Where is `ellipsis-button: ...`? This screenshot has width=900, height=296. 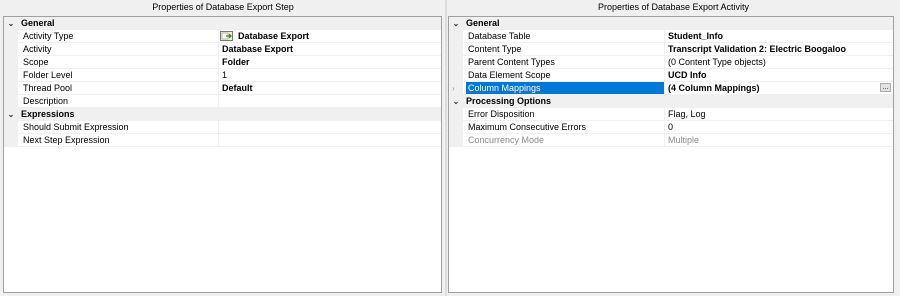
ellipsis-button: ... is located at coordinates (885, 87).